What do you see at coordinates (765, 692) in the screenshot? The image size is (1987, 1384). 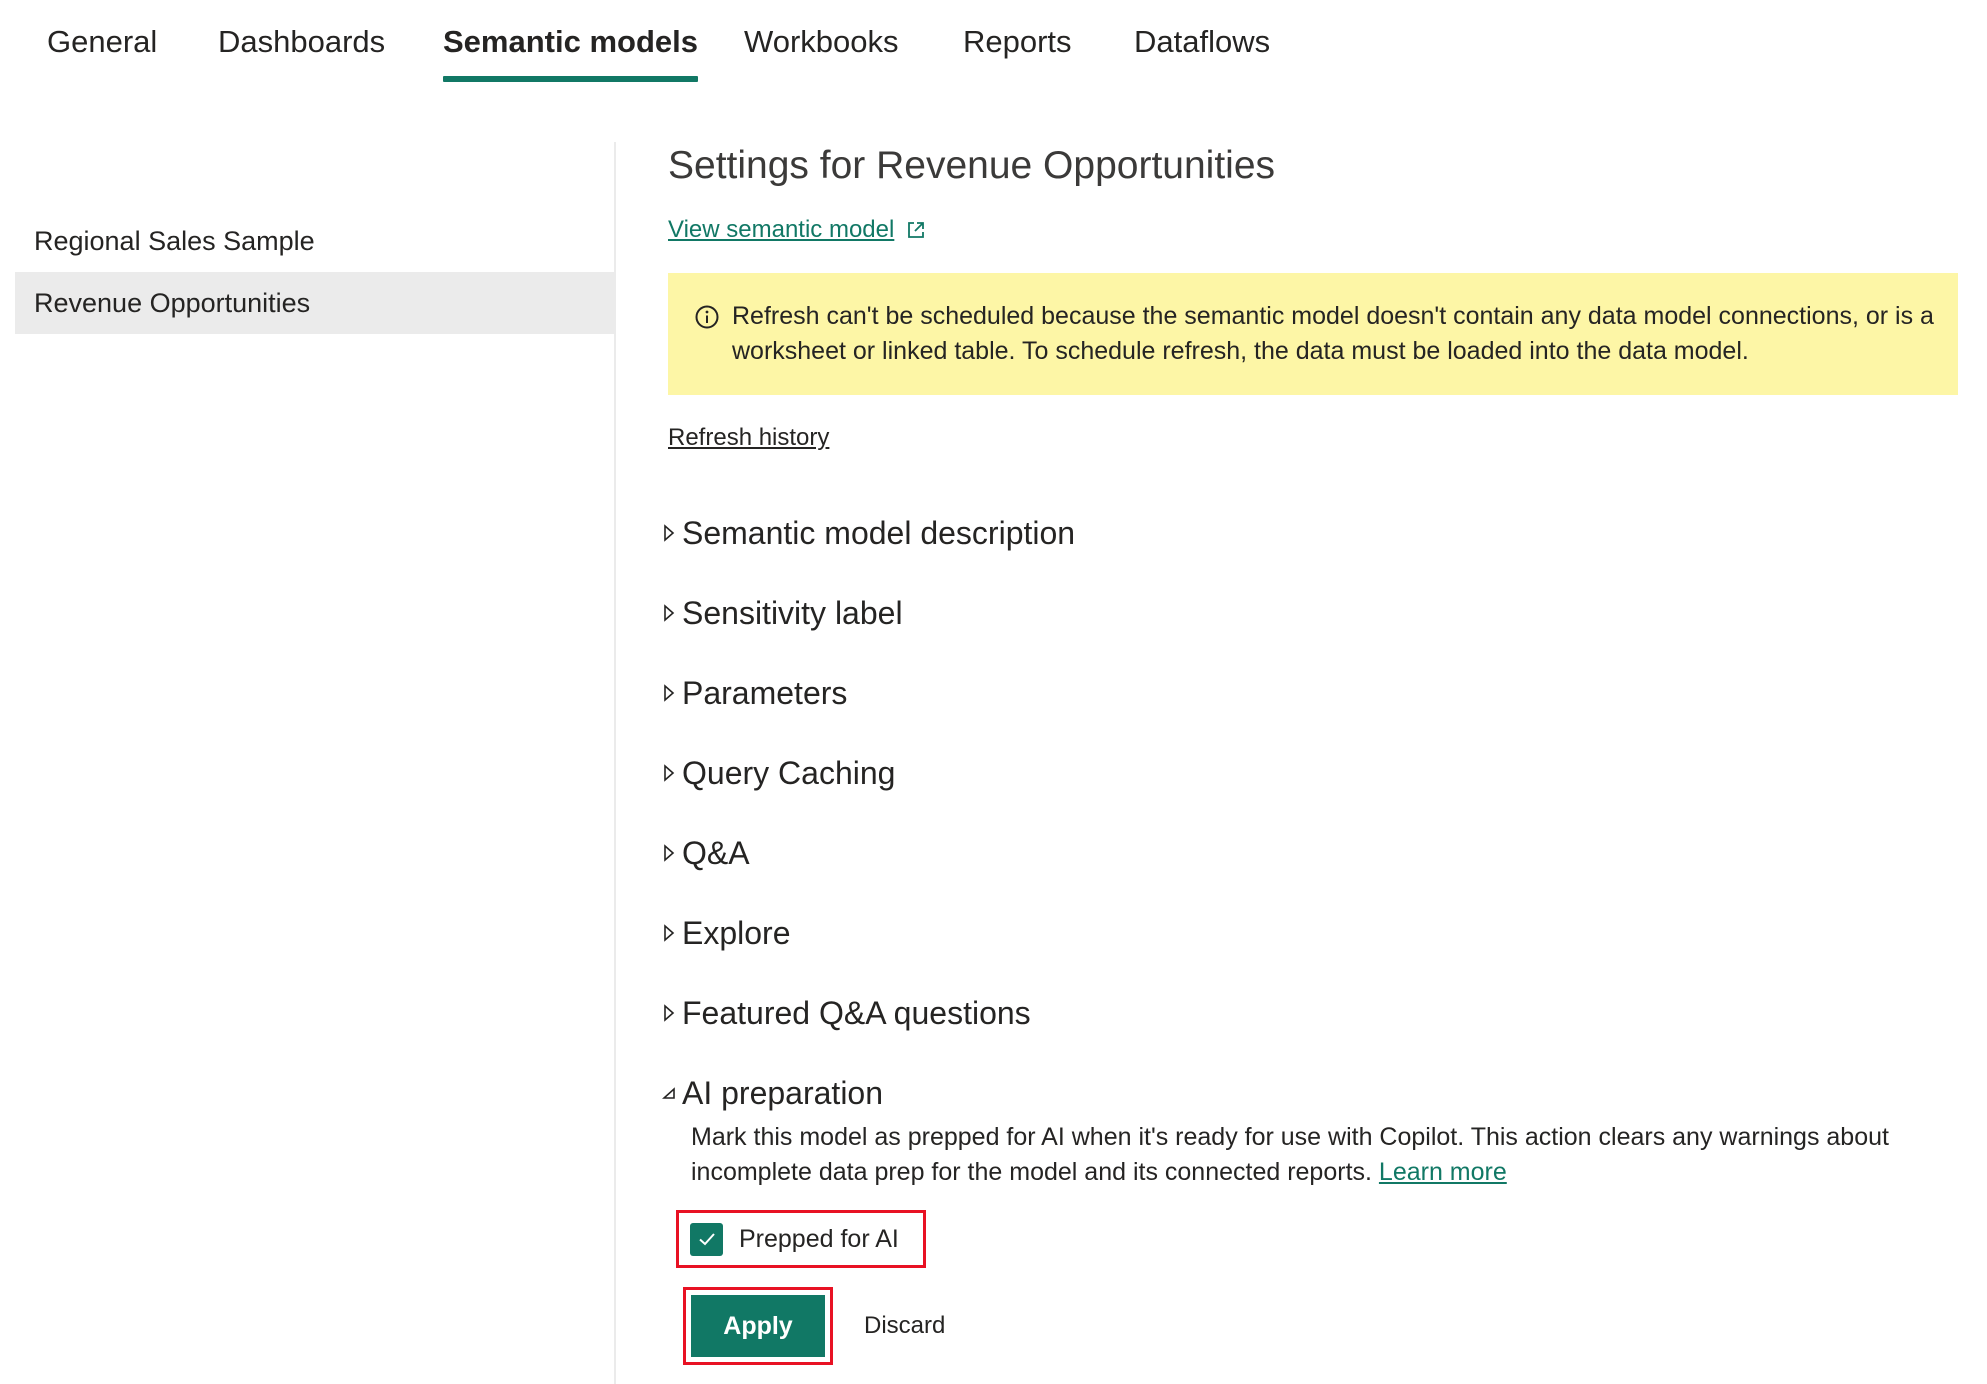 I see `section-label: Parameters` at bounding box center [765, 692].